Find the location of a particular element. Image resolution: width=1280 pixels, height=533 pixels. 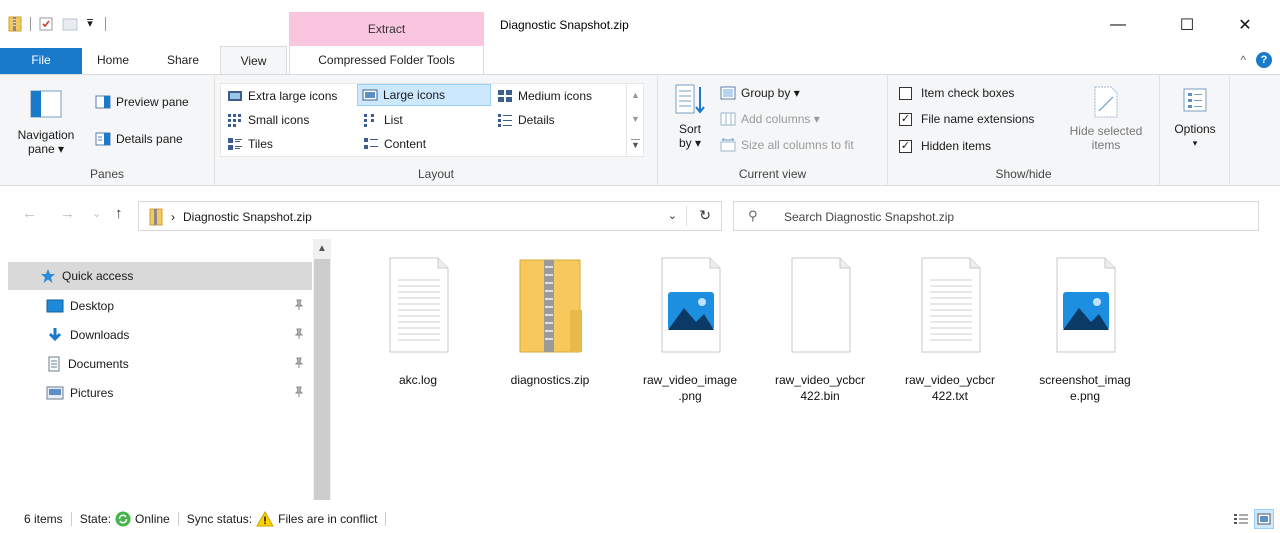

size-columns-button: Size all columns to fit is located at coordinates (787, 145).